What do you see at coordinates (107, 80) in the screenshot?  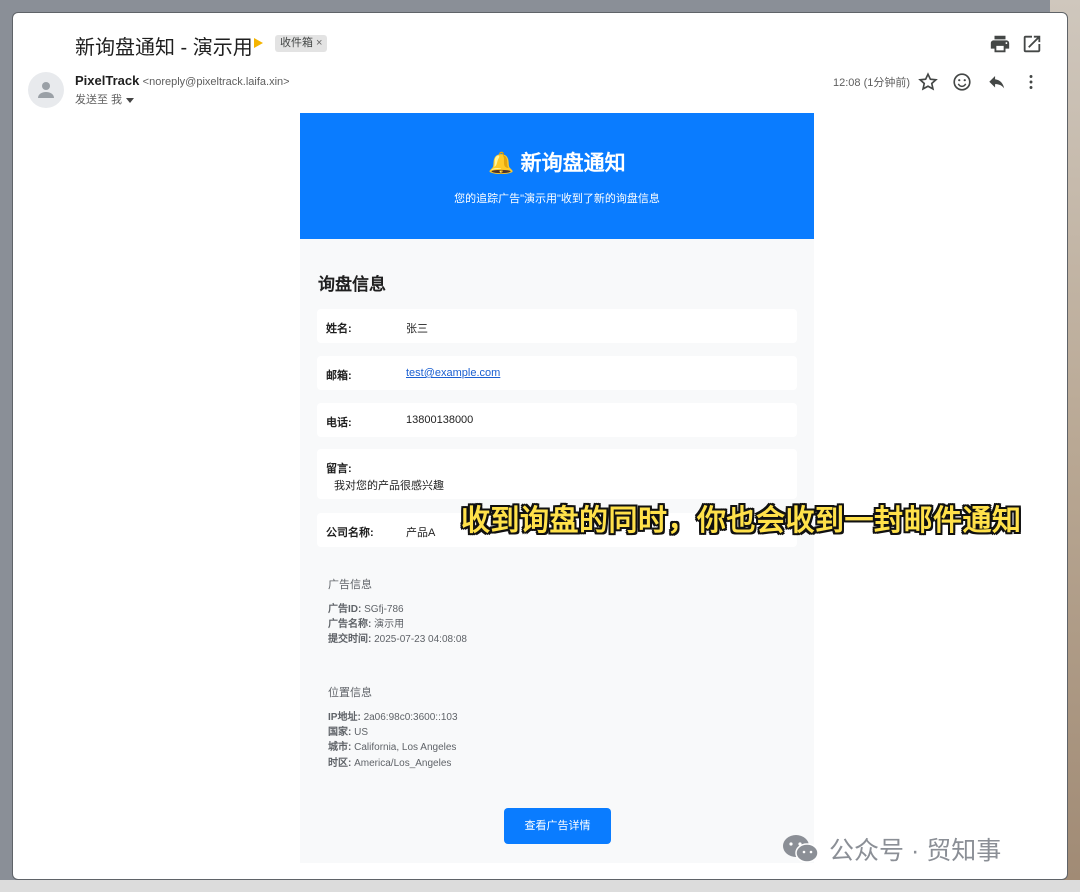 I see `sender-name: PixelTrack` at bounding box center [107, 80].